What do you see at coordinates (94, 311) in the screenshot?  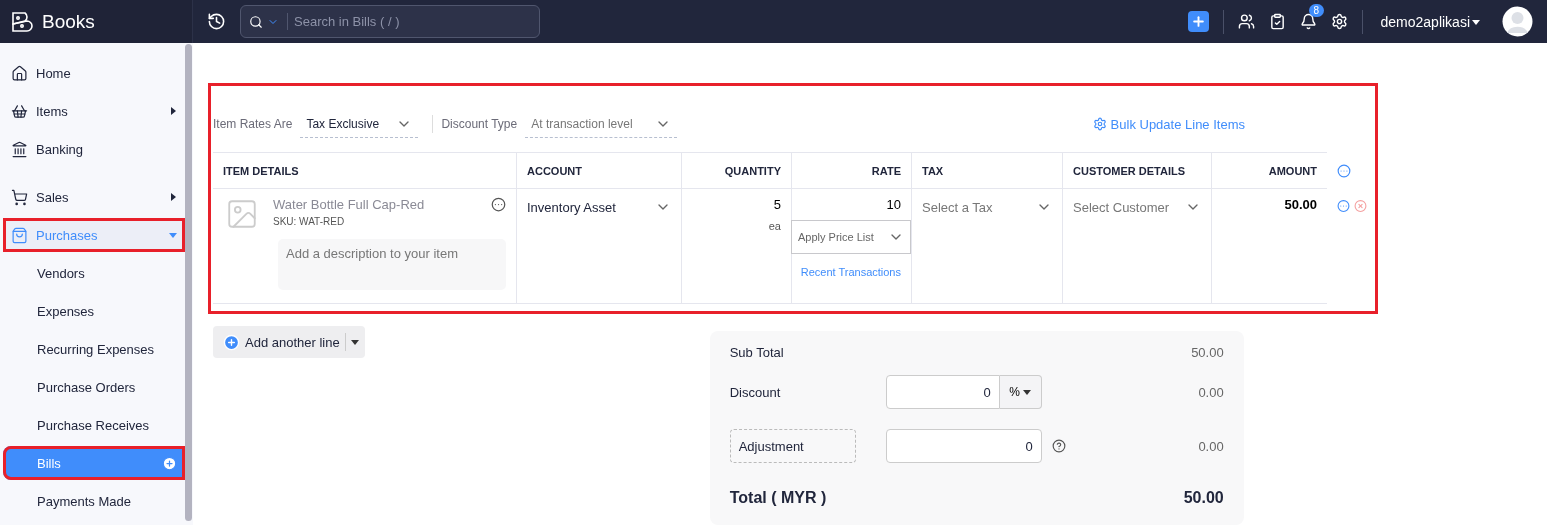 I see `sidebar-item: Expenses` at bounding box center [94, 311].